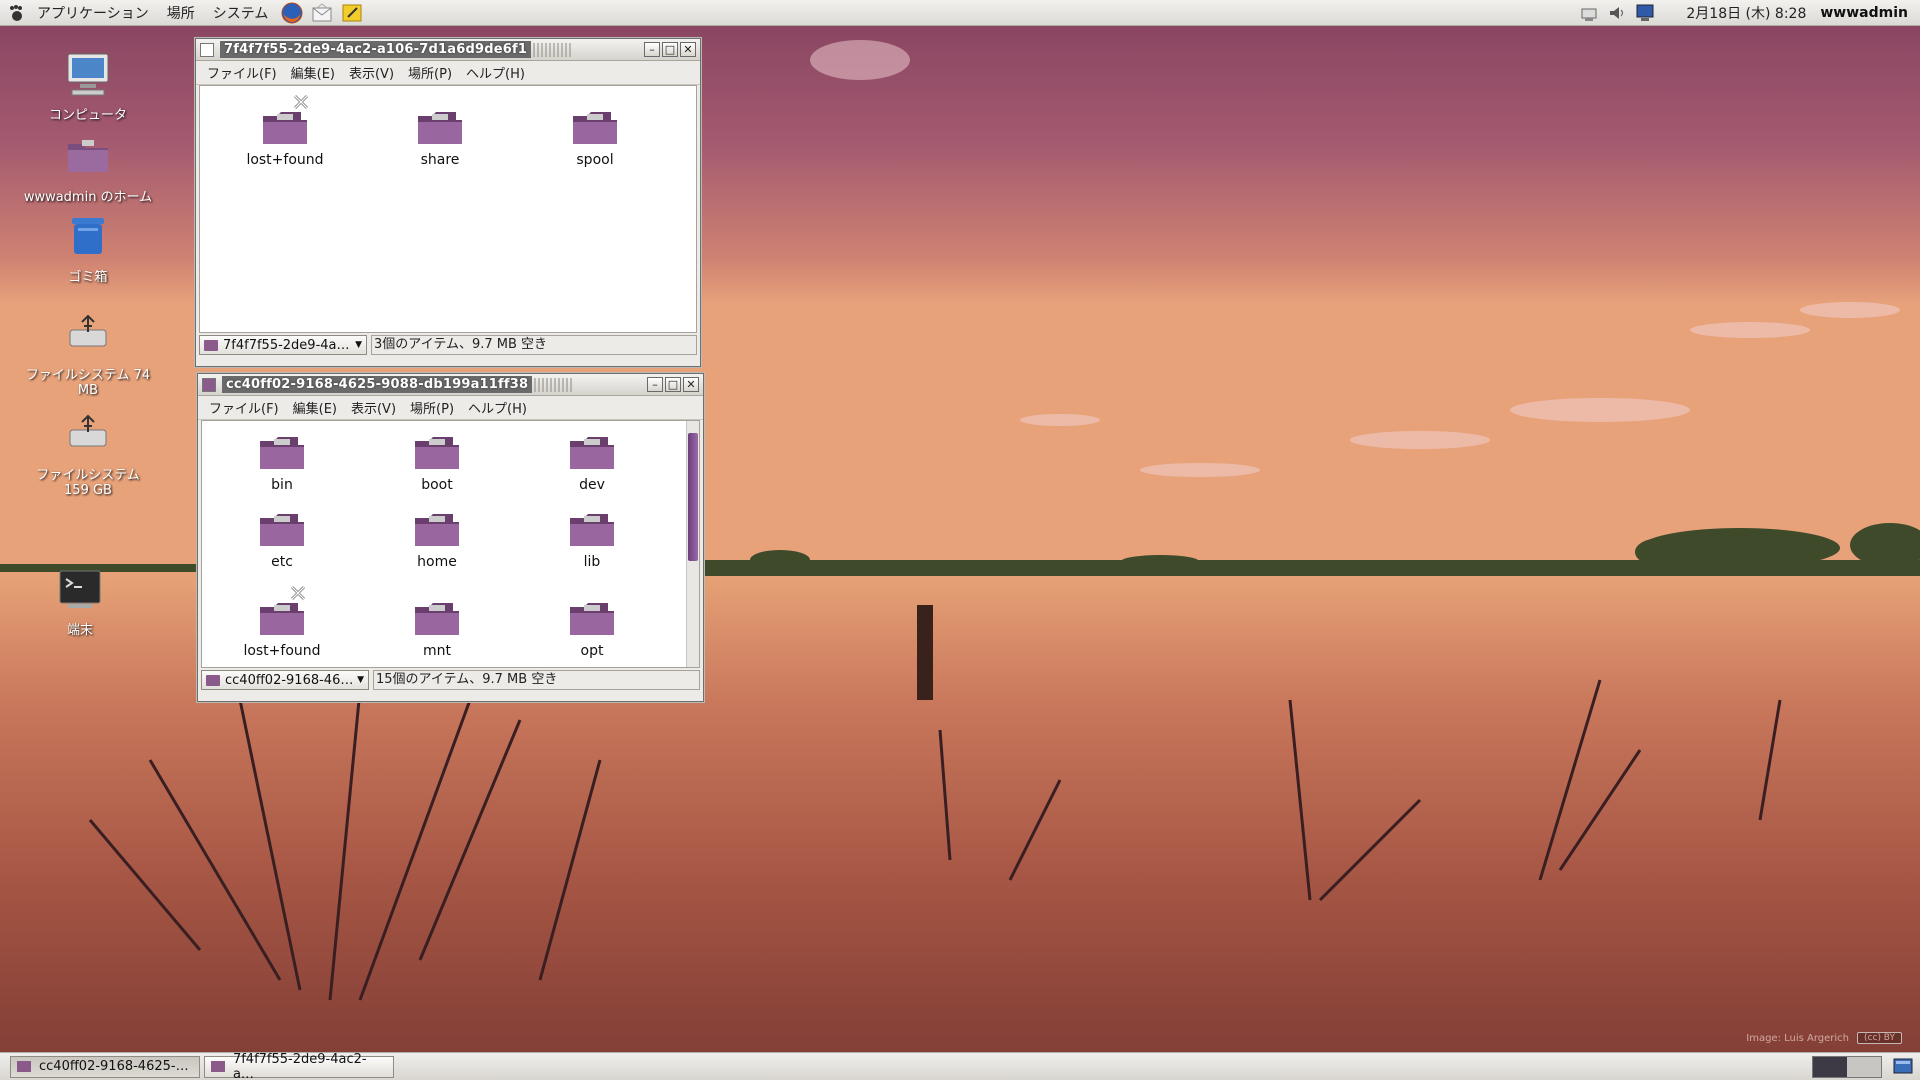 The height and width of the screenshot is (1080, 1920). I want to click on folder-item: lib, so click(592, 540).